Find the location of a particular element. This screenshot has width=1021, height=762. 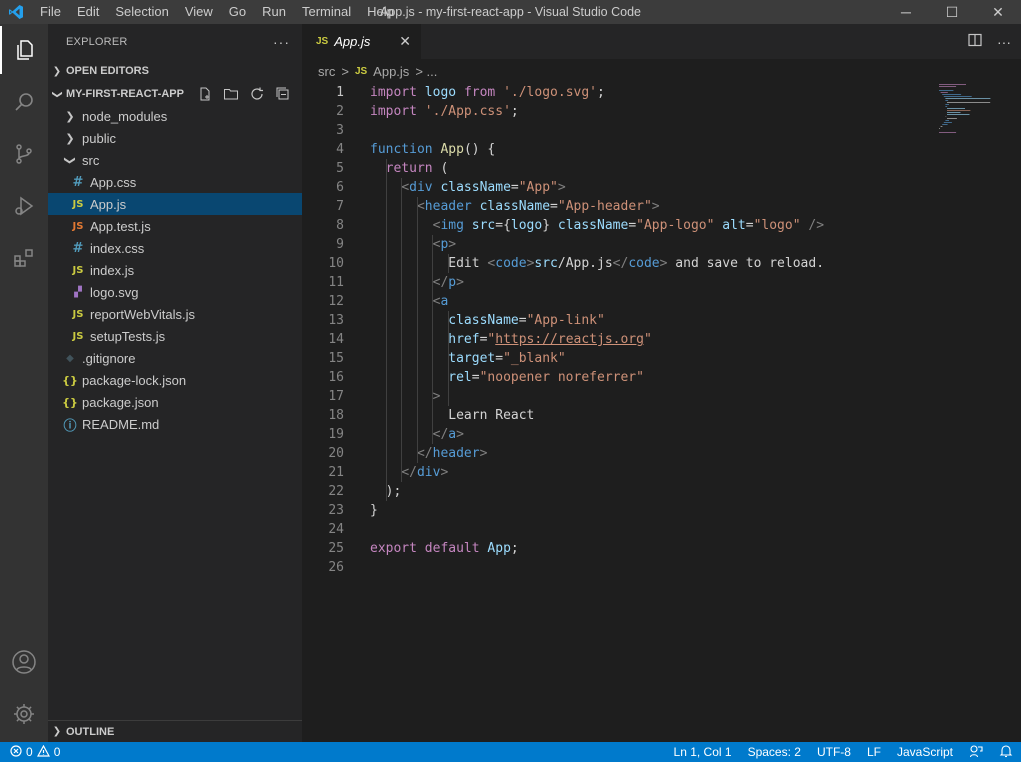

line-number: 25 is located at coordinates (336, 548).